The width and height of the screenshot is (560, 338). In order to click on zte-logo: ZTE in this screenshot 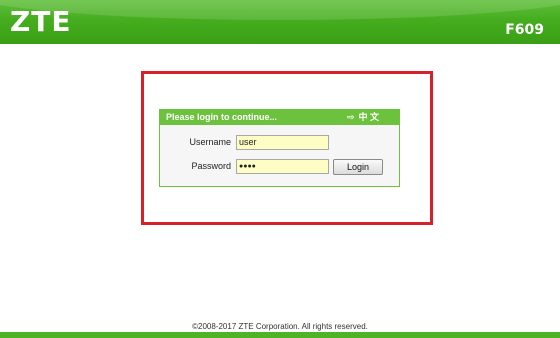, I will do `click(41, 21)`.